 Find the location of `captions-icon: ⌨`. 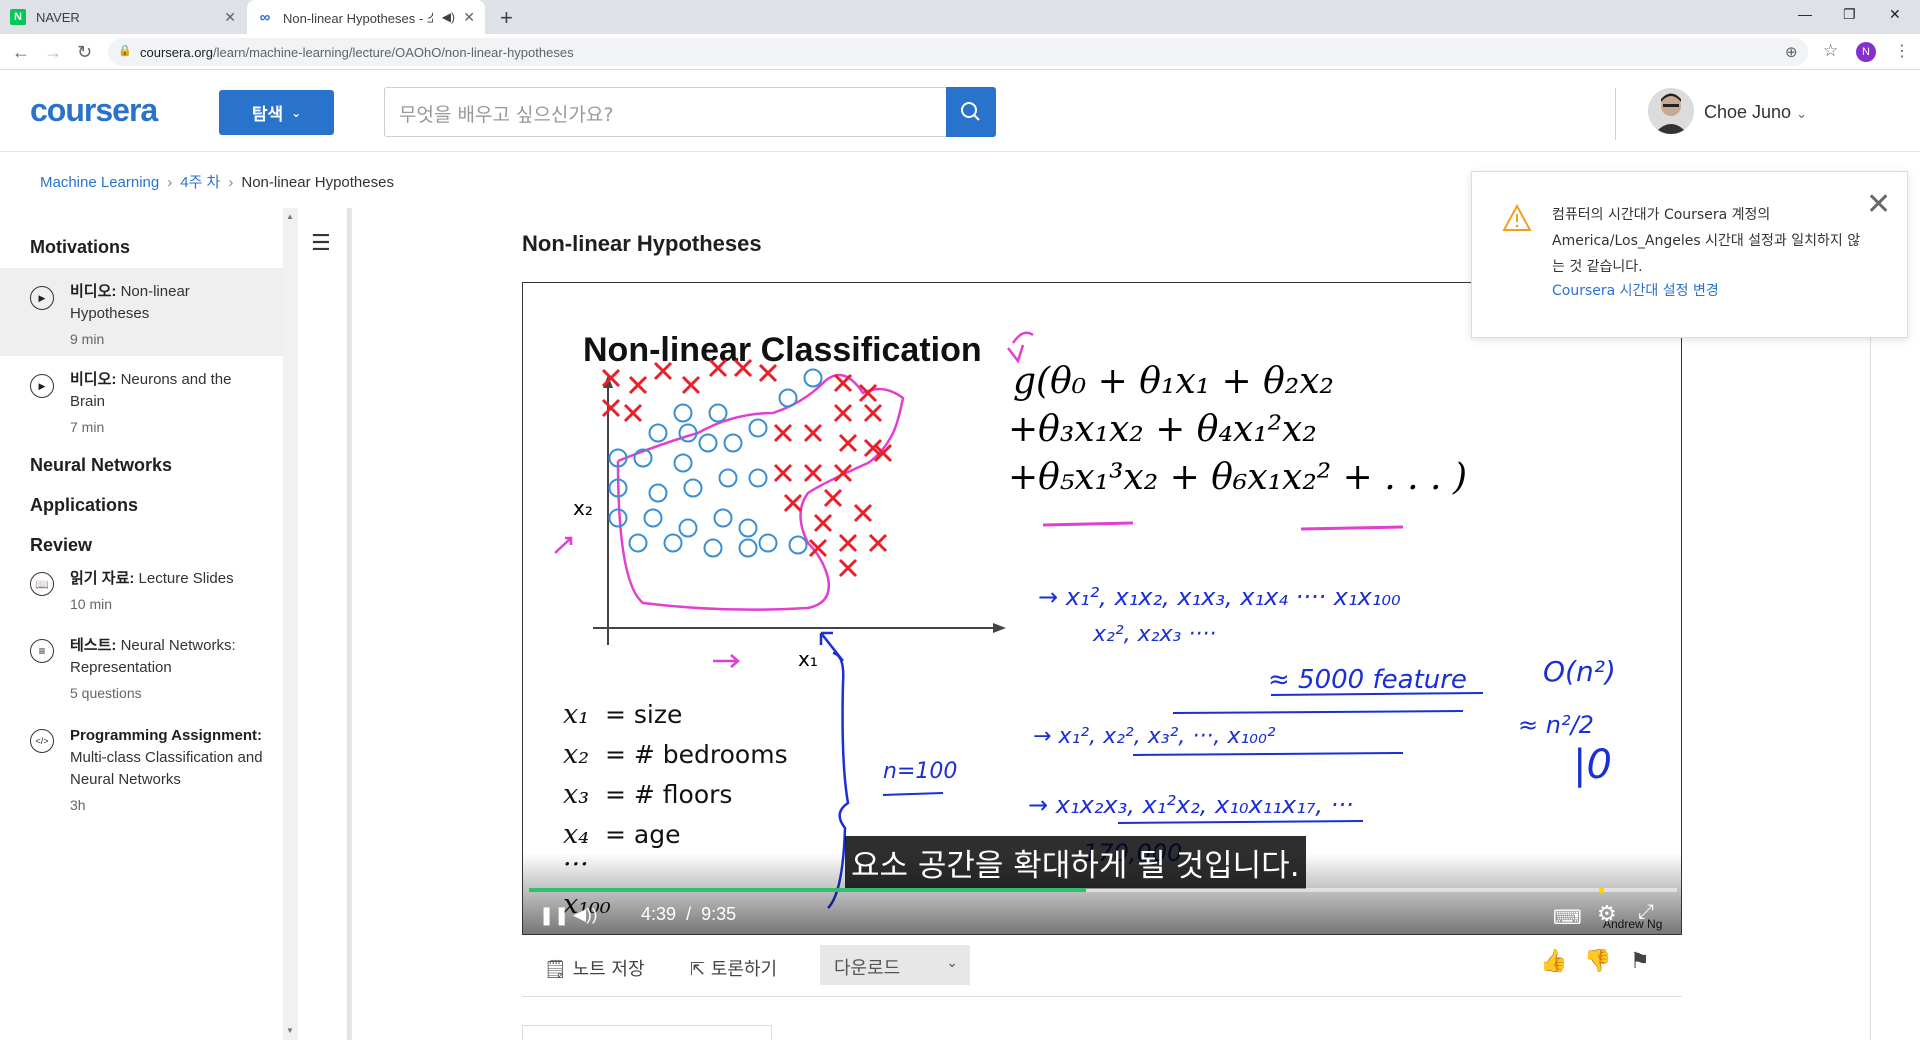

captions-icon: ⌨ is located at coordinates (1567, 917).